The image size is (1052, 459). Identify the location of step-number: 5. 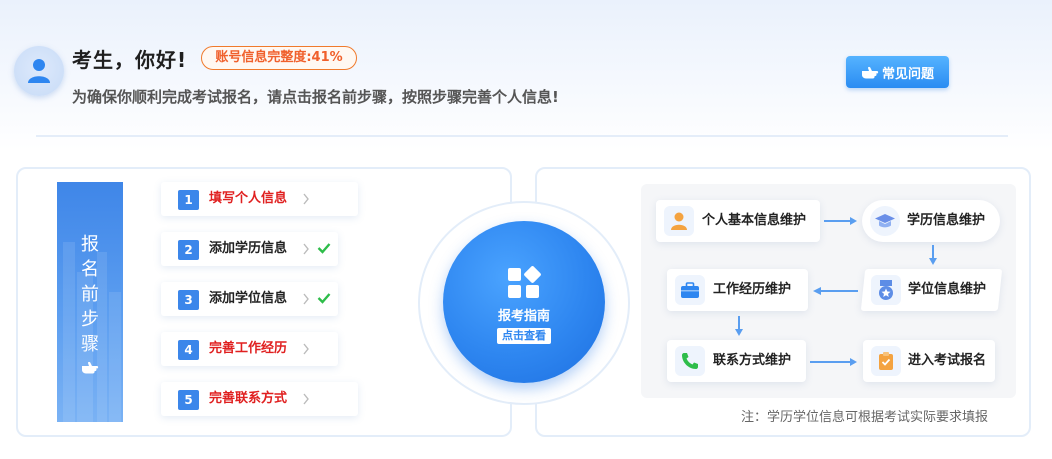
(188, 400).